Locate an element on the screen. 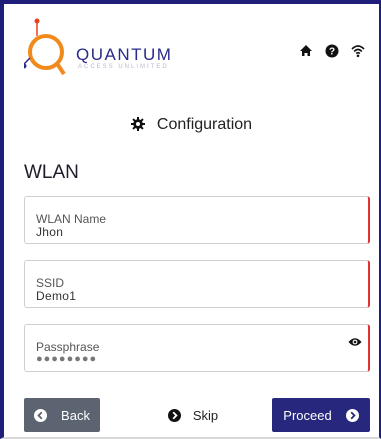  ssid-field: SSID Demo1 is located at coordinates (197, 284).